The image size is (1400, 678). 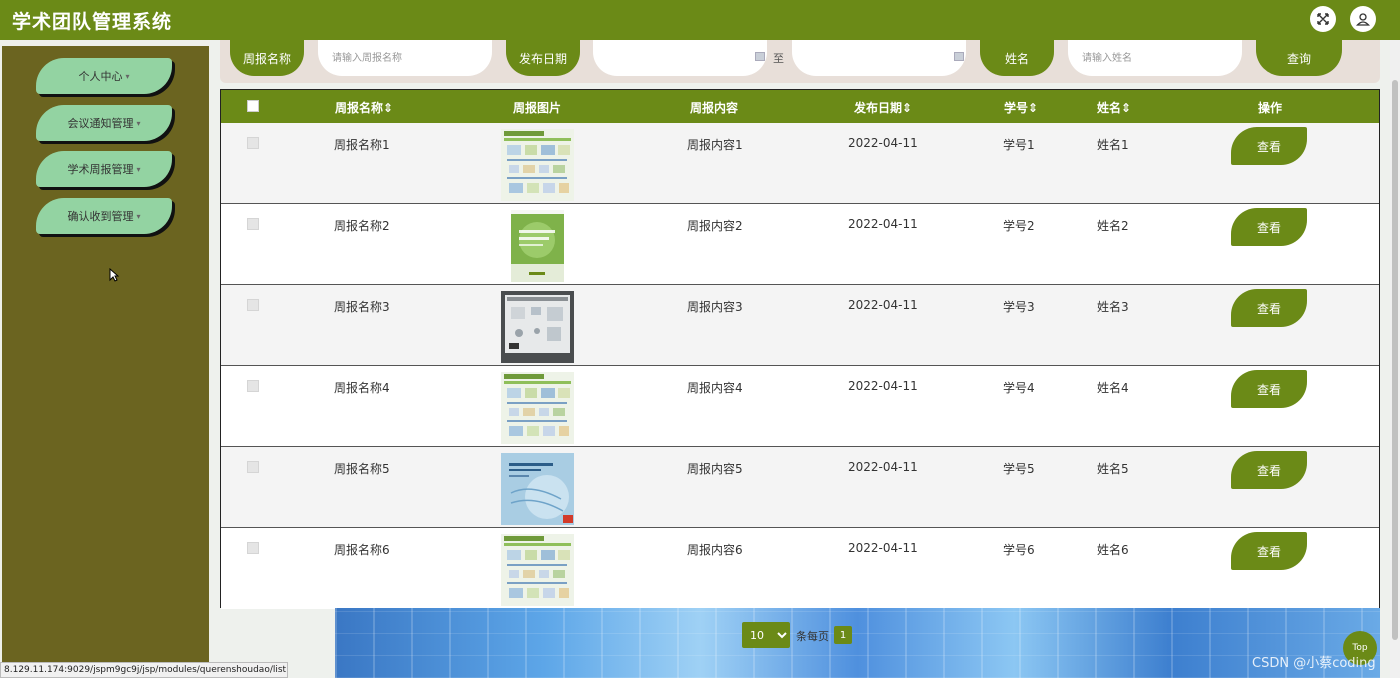 What do you see at coordinates (766, 635) in the screenshot?
I see `page-size-select: 10` at bounding box center [766, 635].